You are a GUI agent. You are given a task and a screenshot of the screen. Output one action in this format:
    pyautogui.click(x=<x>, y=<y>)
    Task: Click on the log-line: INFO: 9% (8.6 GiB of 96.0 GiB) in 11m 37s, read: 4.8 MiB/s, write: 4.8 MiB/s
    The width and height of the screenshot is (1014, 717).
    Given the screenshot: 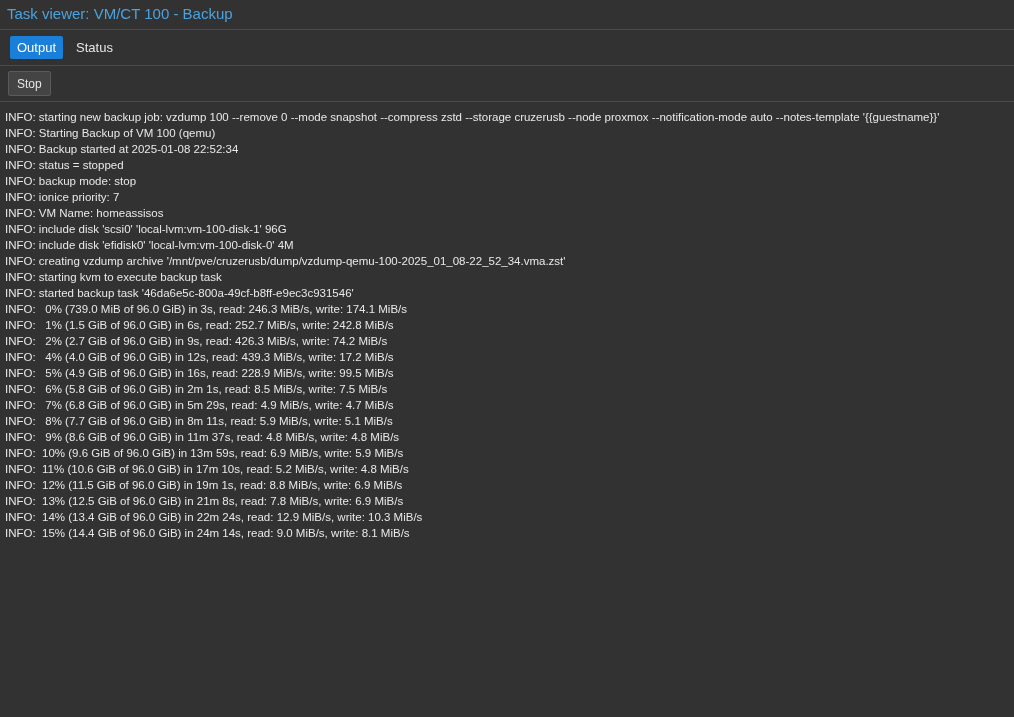 What is the action you would take?
    pyautogui.click(x=202, y=437)
    